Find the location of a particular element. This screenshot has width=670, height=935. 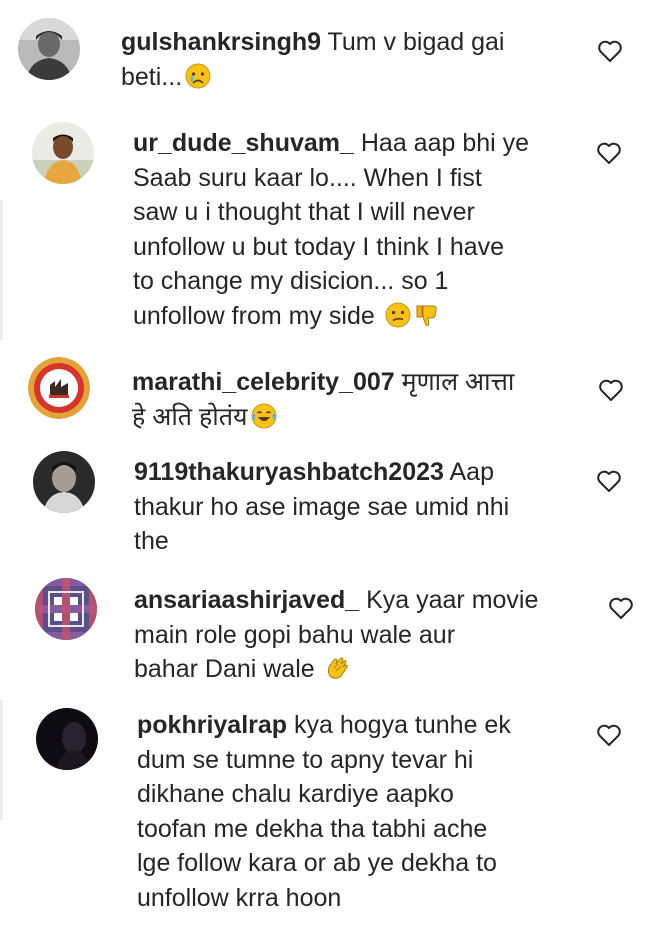

comment-body-line: dum se tumne to apny tevar hi is located at coordinates (305, 759).